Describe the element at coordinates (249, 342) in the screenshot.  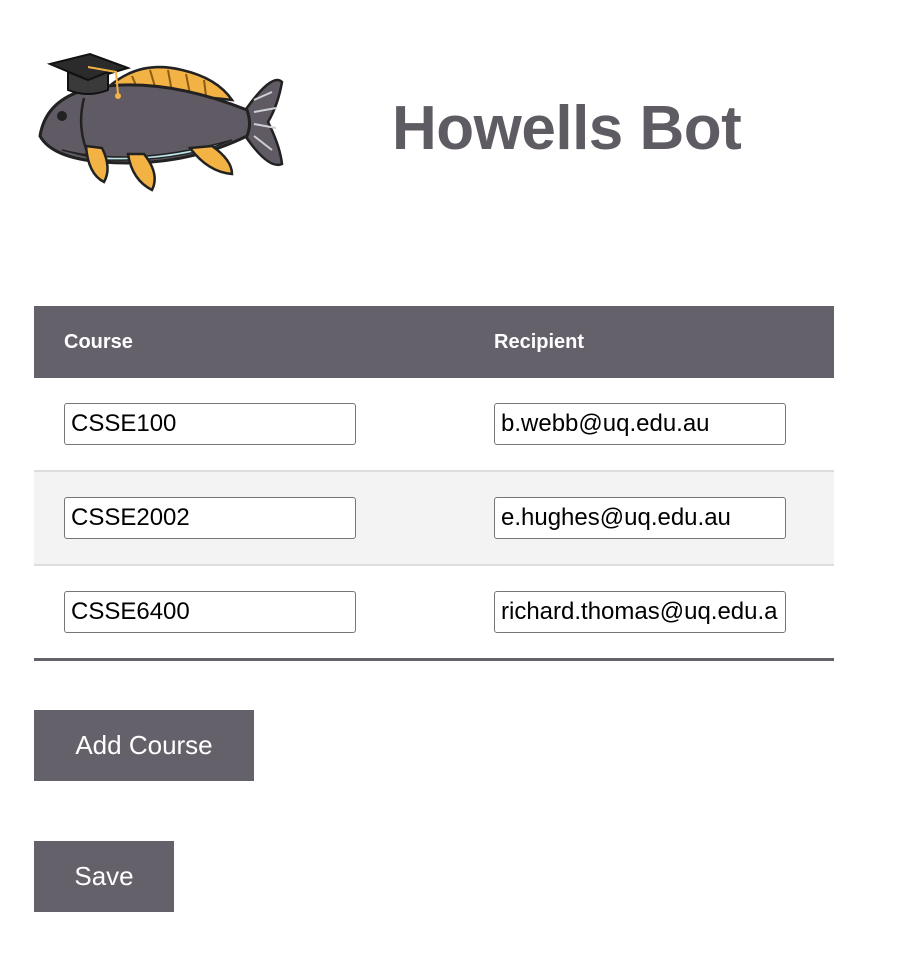
I see `column-header-course: Course` at that location.